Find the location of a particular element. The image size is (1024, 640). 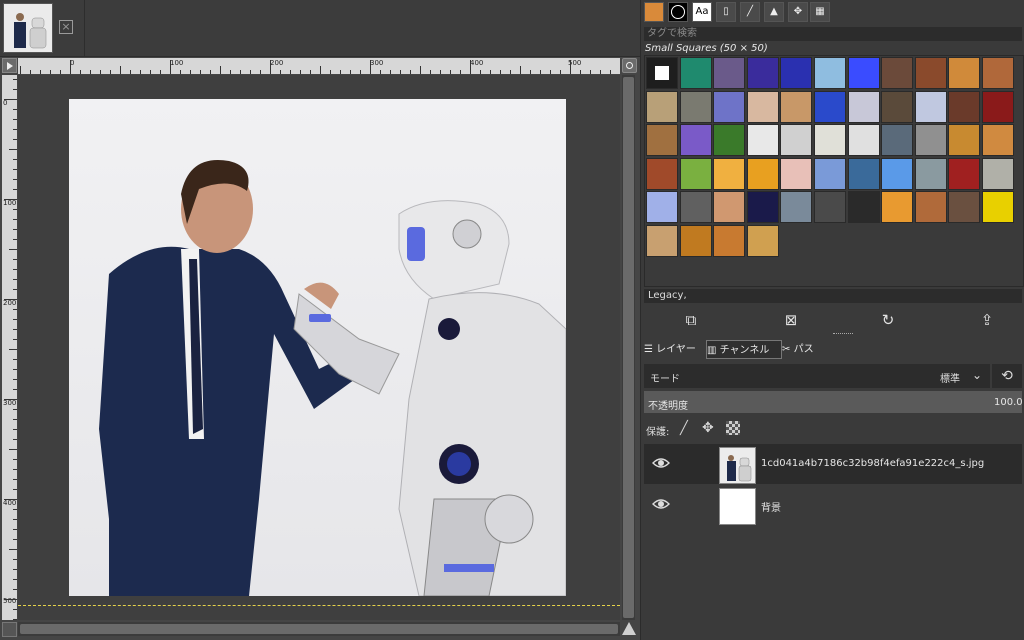

toggle-mask-button is located at coordinates (9, 629).